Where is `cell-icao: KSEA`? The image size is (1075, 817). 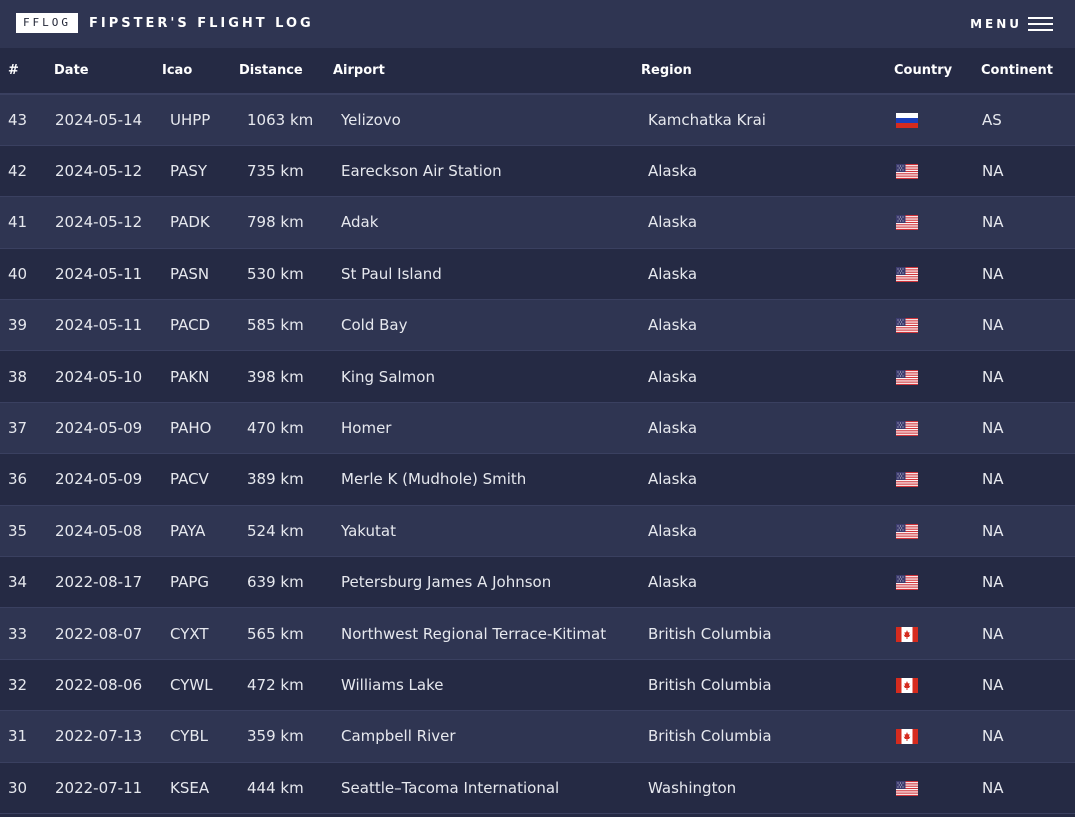
cell-icao: KSEA is located at coordinates (200, 788).